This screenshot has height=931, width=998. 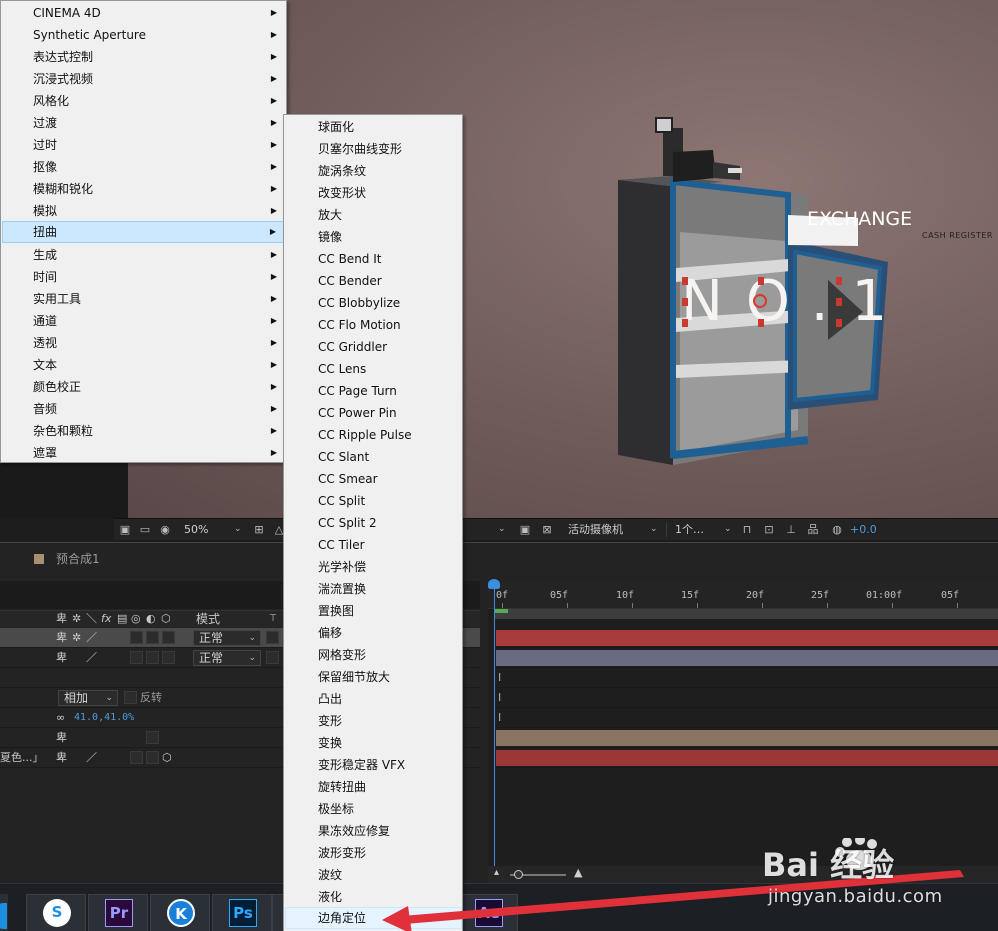 I want to click on menu-item-channel: 通道 ▶, so click(x=144, y=321).